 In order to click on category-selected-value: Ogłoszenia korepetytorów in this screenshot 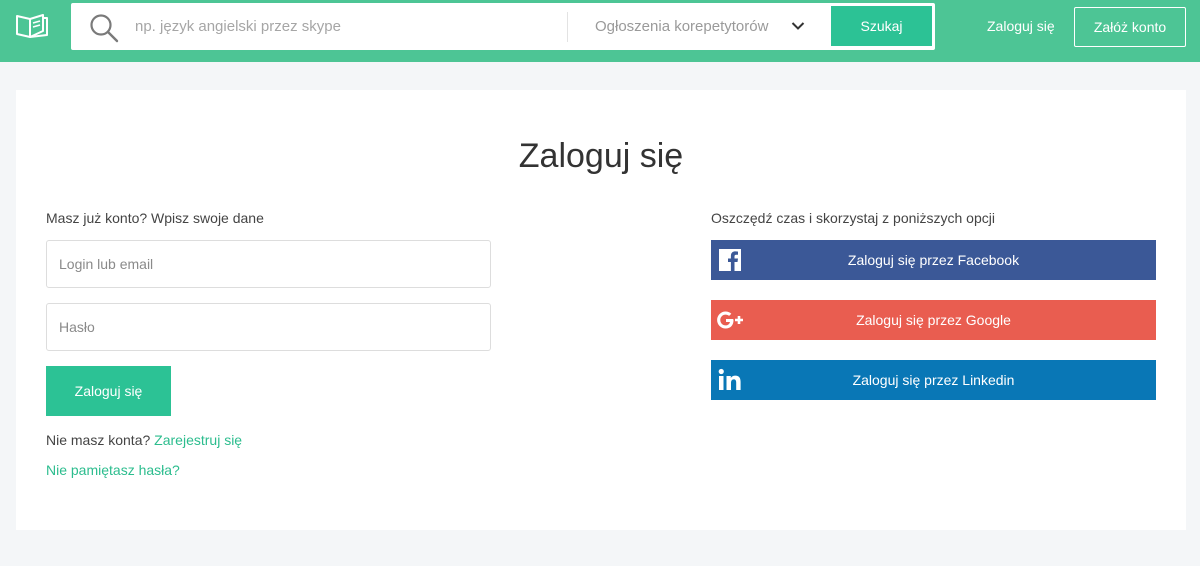, I will do `click(682, 26)`.